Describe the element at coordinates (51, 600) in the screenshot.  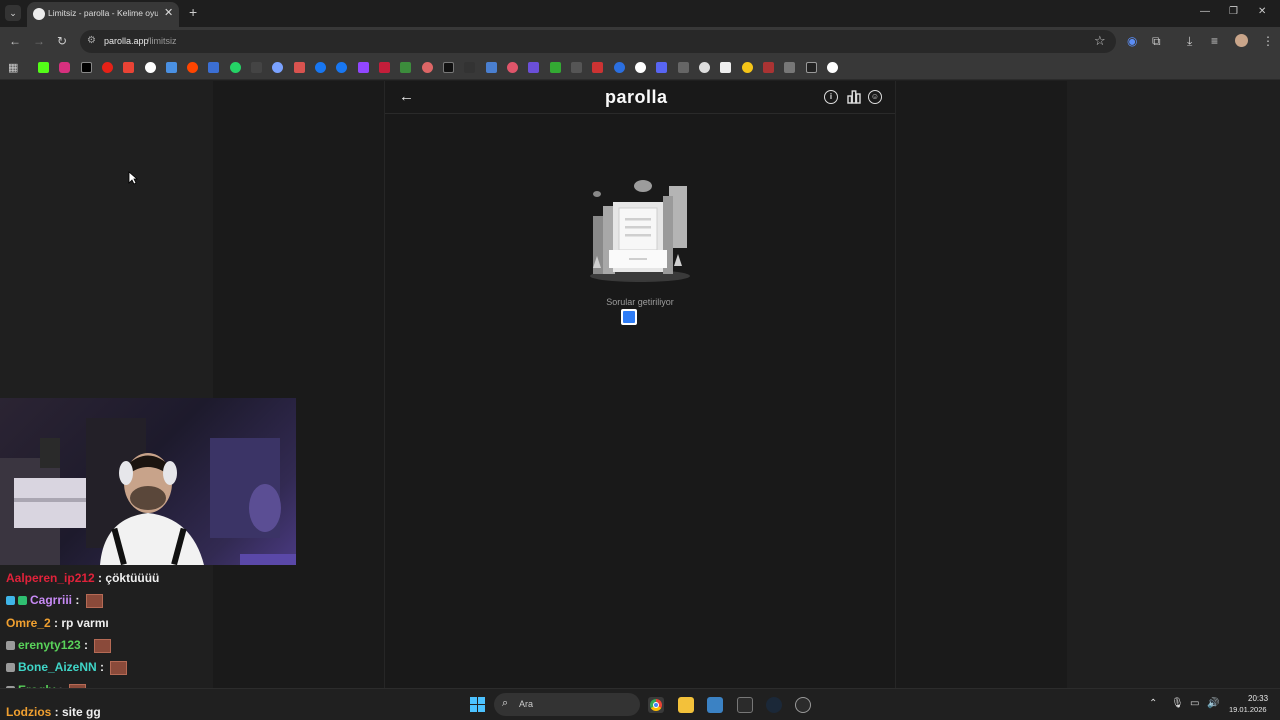
I see `chat-username: Cagrriii` at that location.